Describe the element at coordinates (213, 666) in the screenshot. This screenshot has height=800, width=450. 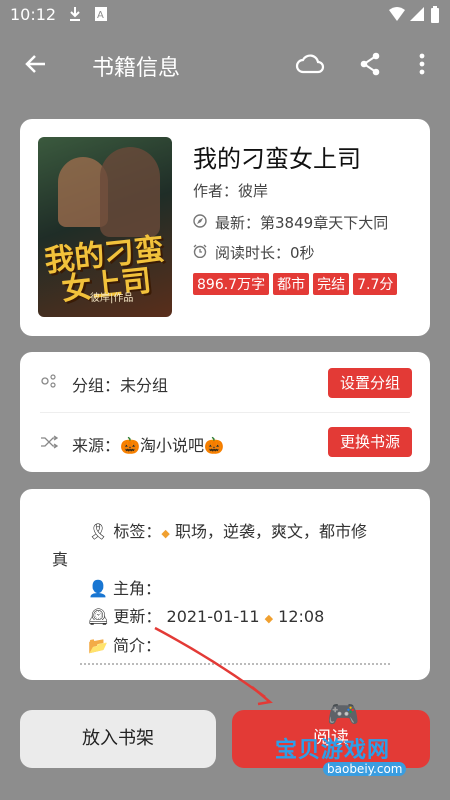
I see `annotation-arrow` at that location.